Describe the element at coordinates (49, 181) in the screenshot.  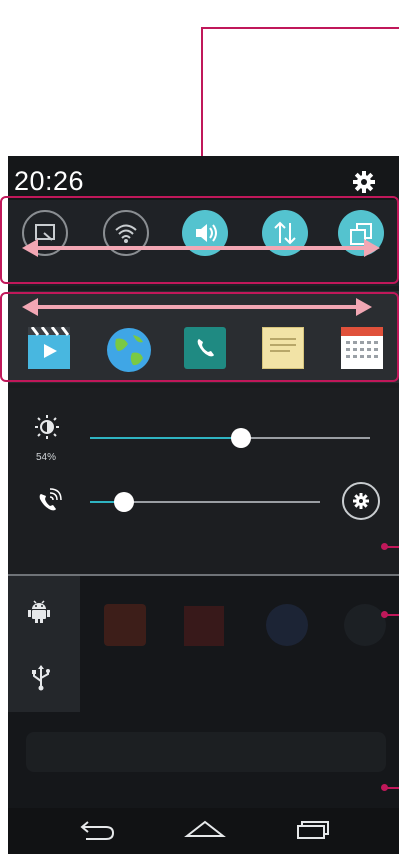
I see `status-time: 20:26` at that location.